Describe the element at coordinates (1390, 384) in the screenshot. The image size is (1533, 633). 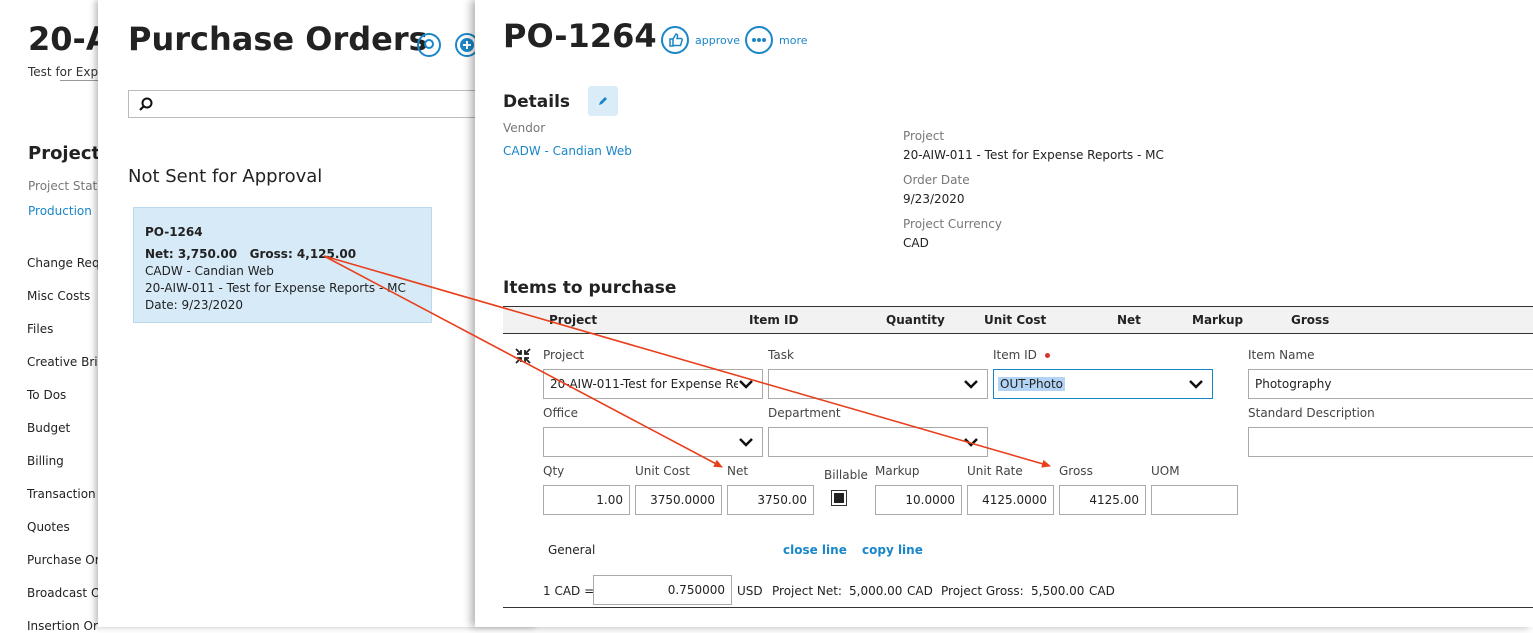
I see `item-name-input: Photography` at that location.